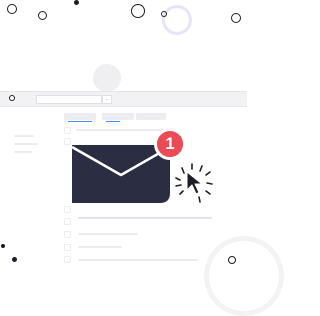 The image size is (320, 316). I want to click on chevron-down-icon: ⌄, so click(107, 99).